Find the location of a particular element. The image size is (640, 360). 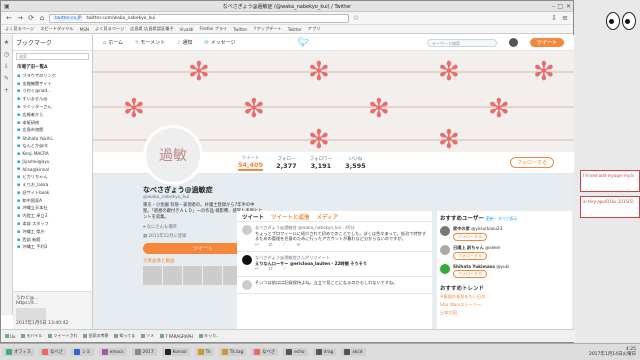

bookmark-item: ▪ 内陸工 卓立3 is located at coordinates (54, 216).